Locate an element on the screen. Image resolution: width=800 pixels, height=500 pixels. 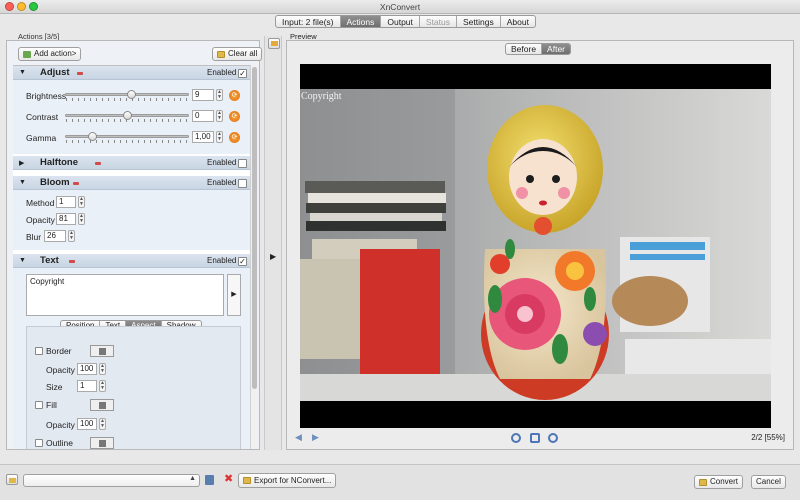
tab-after: After is located at coordinates (556, 49).